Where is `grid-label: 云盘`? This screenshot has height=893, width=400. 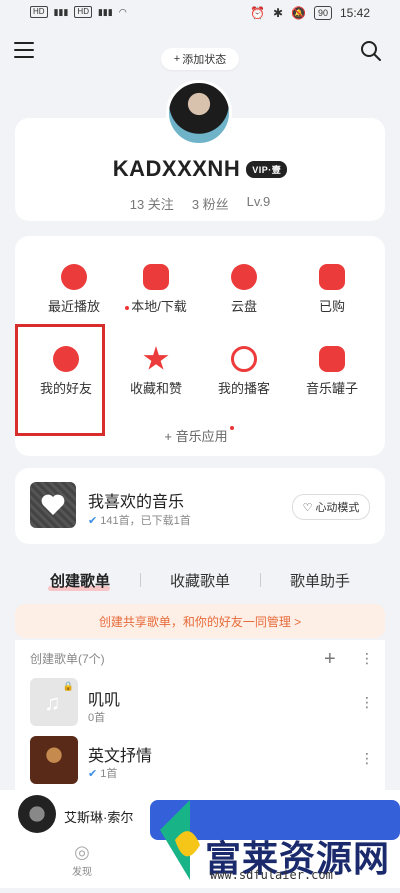 grid-label: 云盘 is located at coordinates (243, 306).